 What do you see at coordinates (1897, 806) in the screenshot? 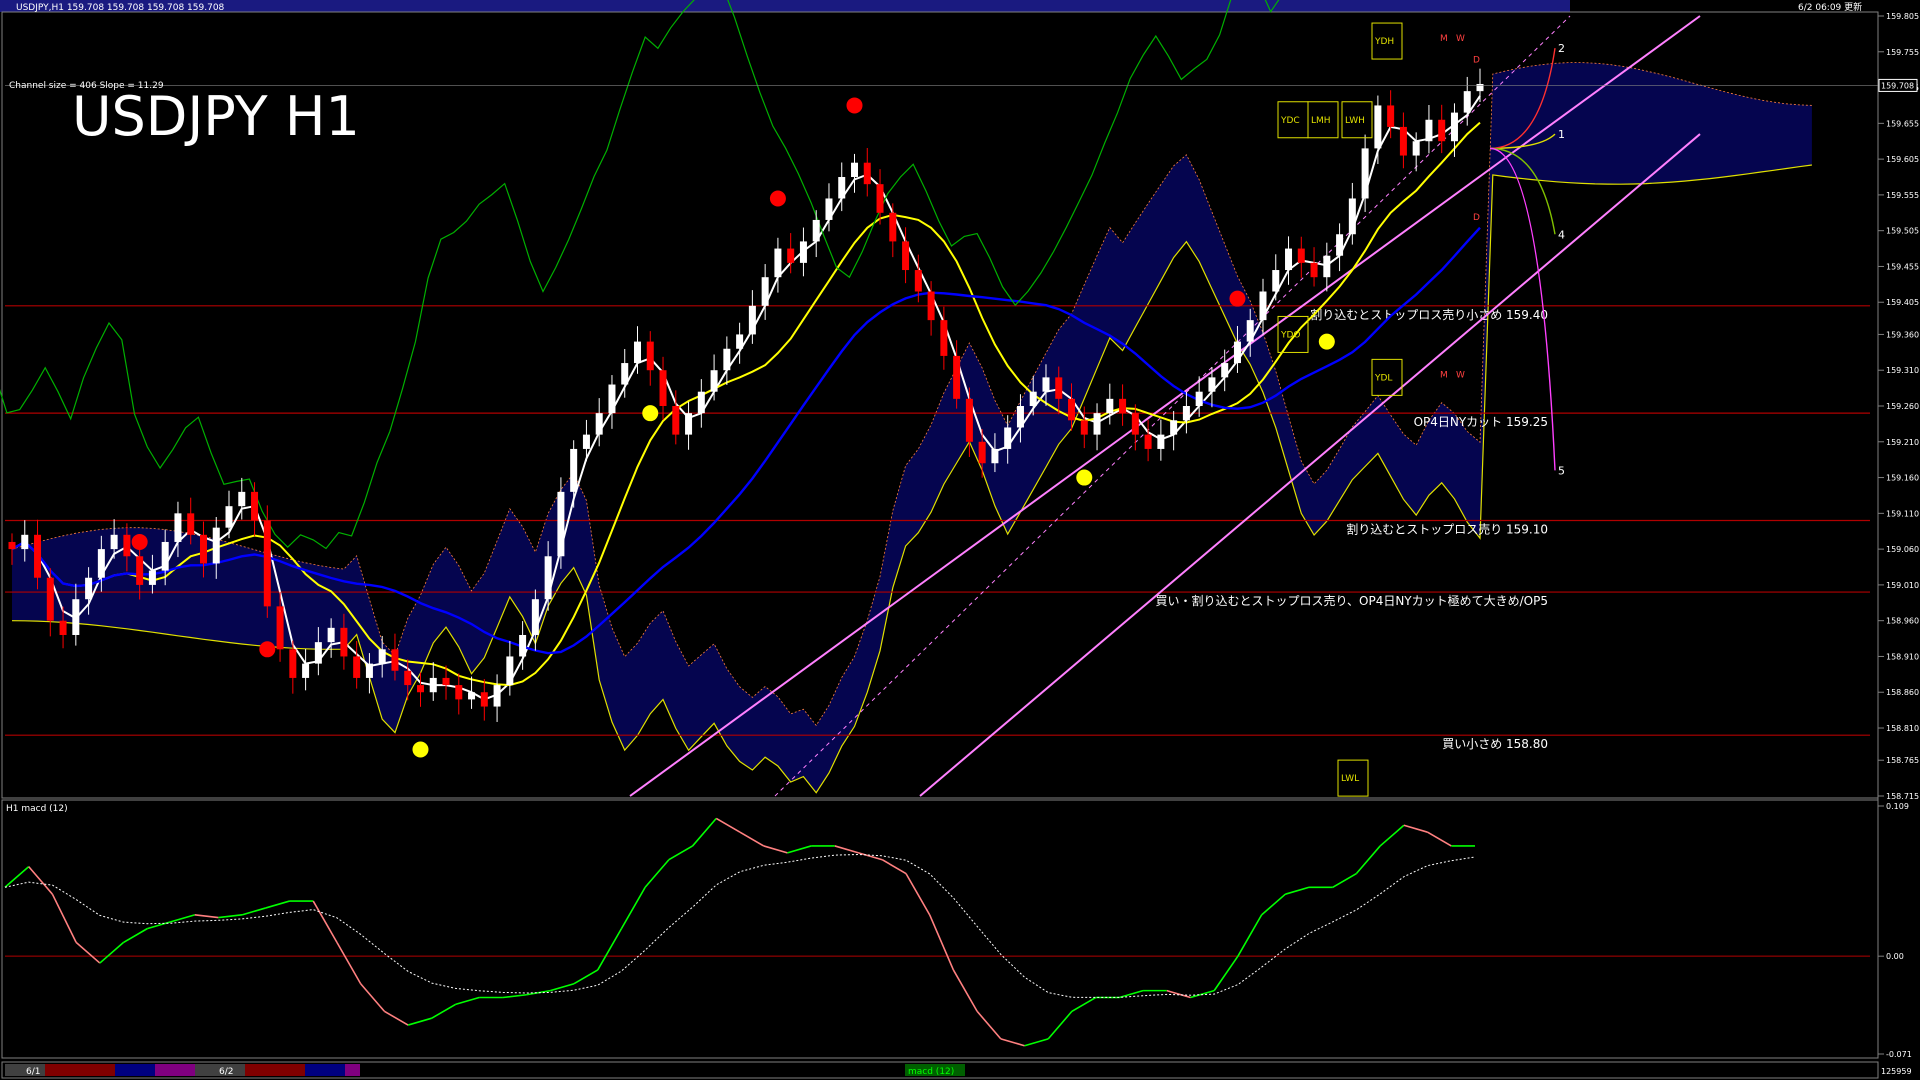
I see `macd-tick-label: 0.109` at bounding box center [1897, 806].